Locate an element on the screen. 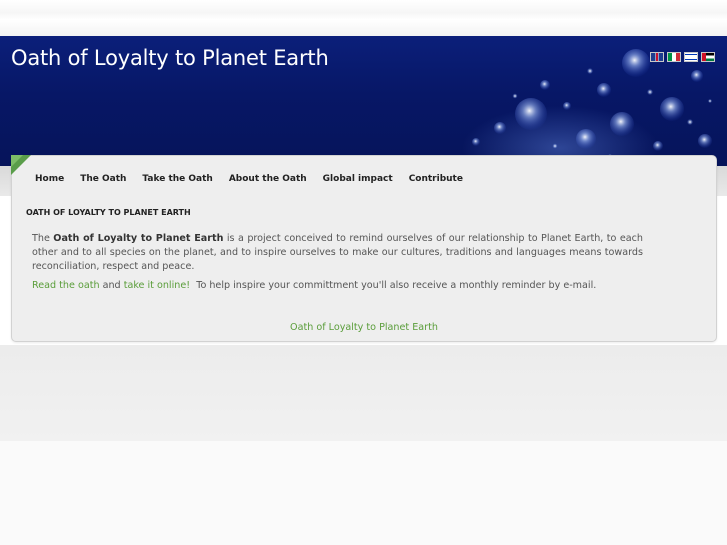  intro-bold-title: Oath of Loyalty to Planet Earth is located at coordinates (138, 238).